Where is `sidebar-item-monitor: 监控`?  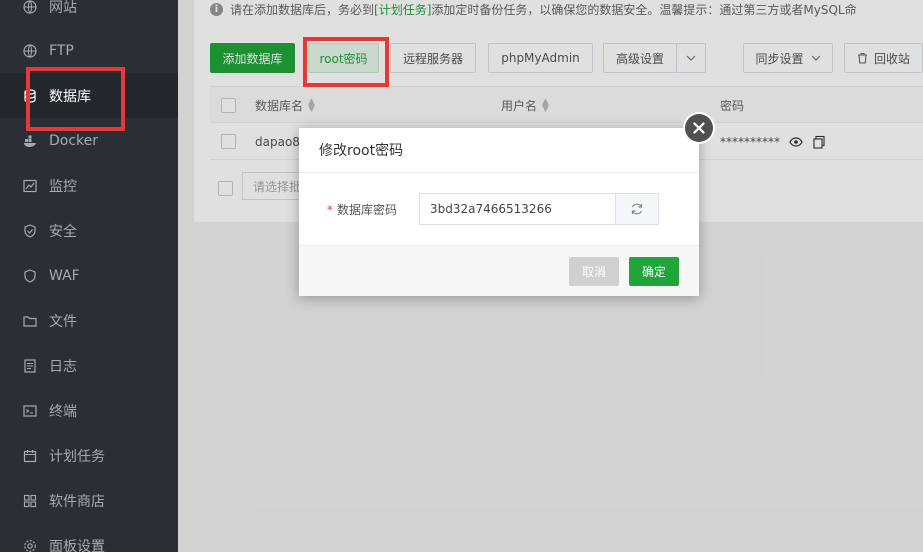 sidebar-item-monitor: 监控 is located at coordinates (89, 185).